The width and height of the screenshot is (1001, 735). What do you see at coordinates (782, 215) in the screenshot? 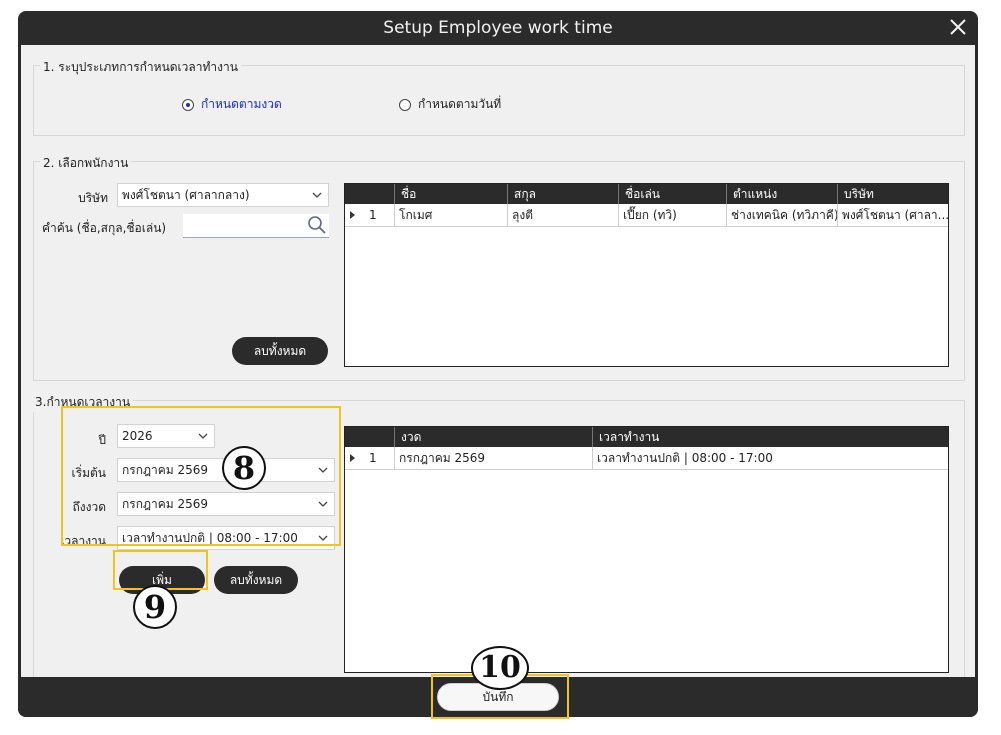
I see `cell-position: ช่างเทคนิค (ทวิภาคี)` at bounding box center [782, 215].